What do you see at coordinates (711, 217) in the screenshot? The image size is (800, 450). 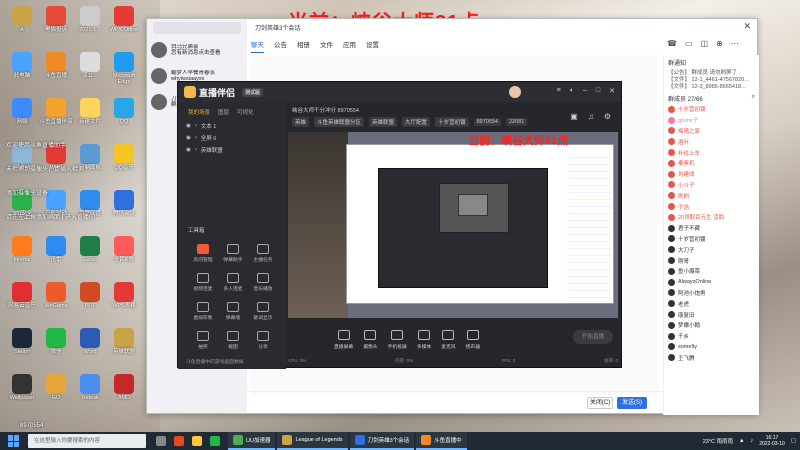 I see `group-member: 20领取百元生 活助` at bounding box center [711, 217].